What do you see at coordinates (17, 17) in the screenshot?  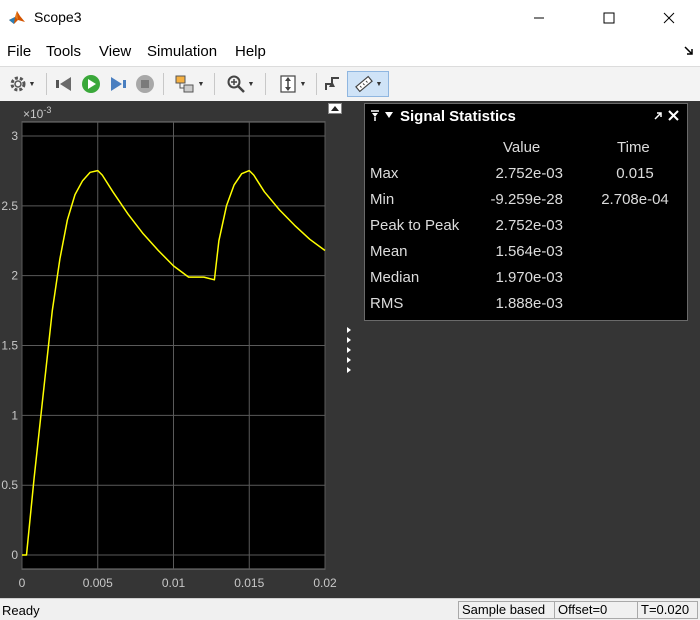 I see `matlab-logo-icon` at bounding box center [17, 17].